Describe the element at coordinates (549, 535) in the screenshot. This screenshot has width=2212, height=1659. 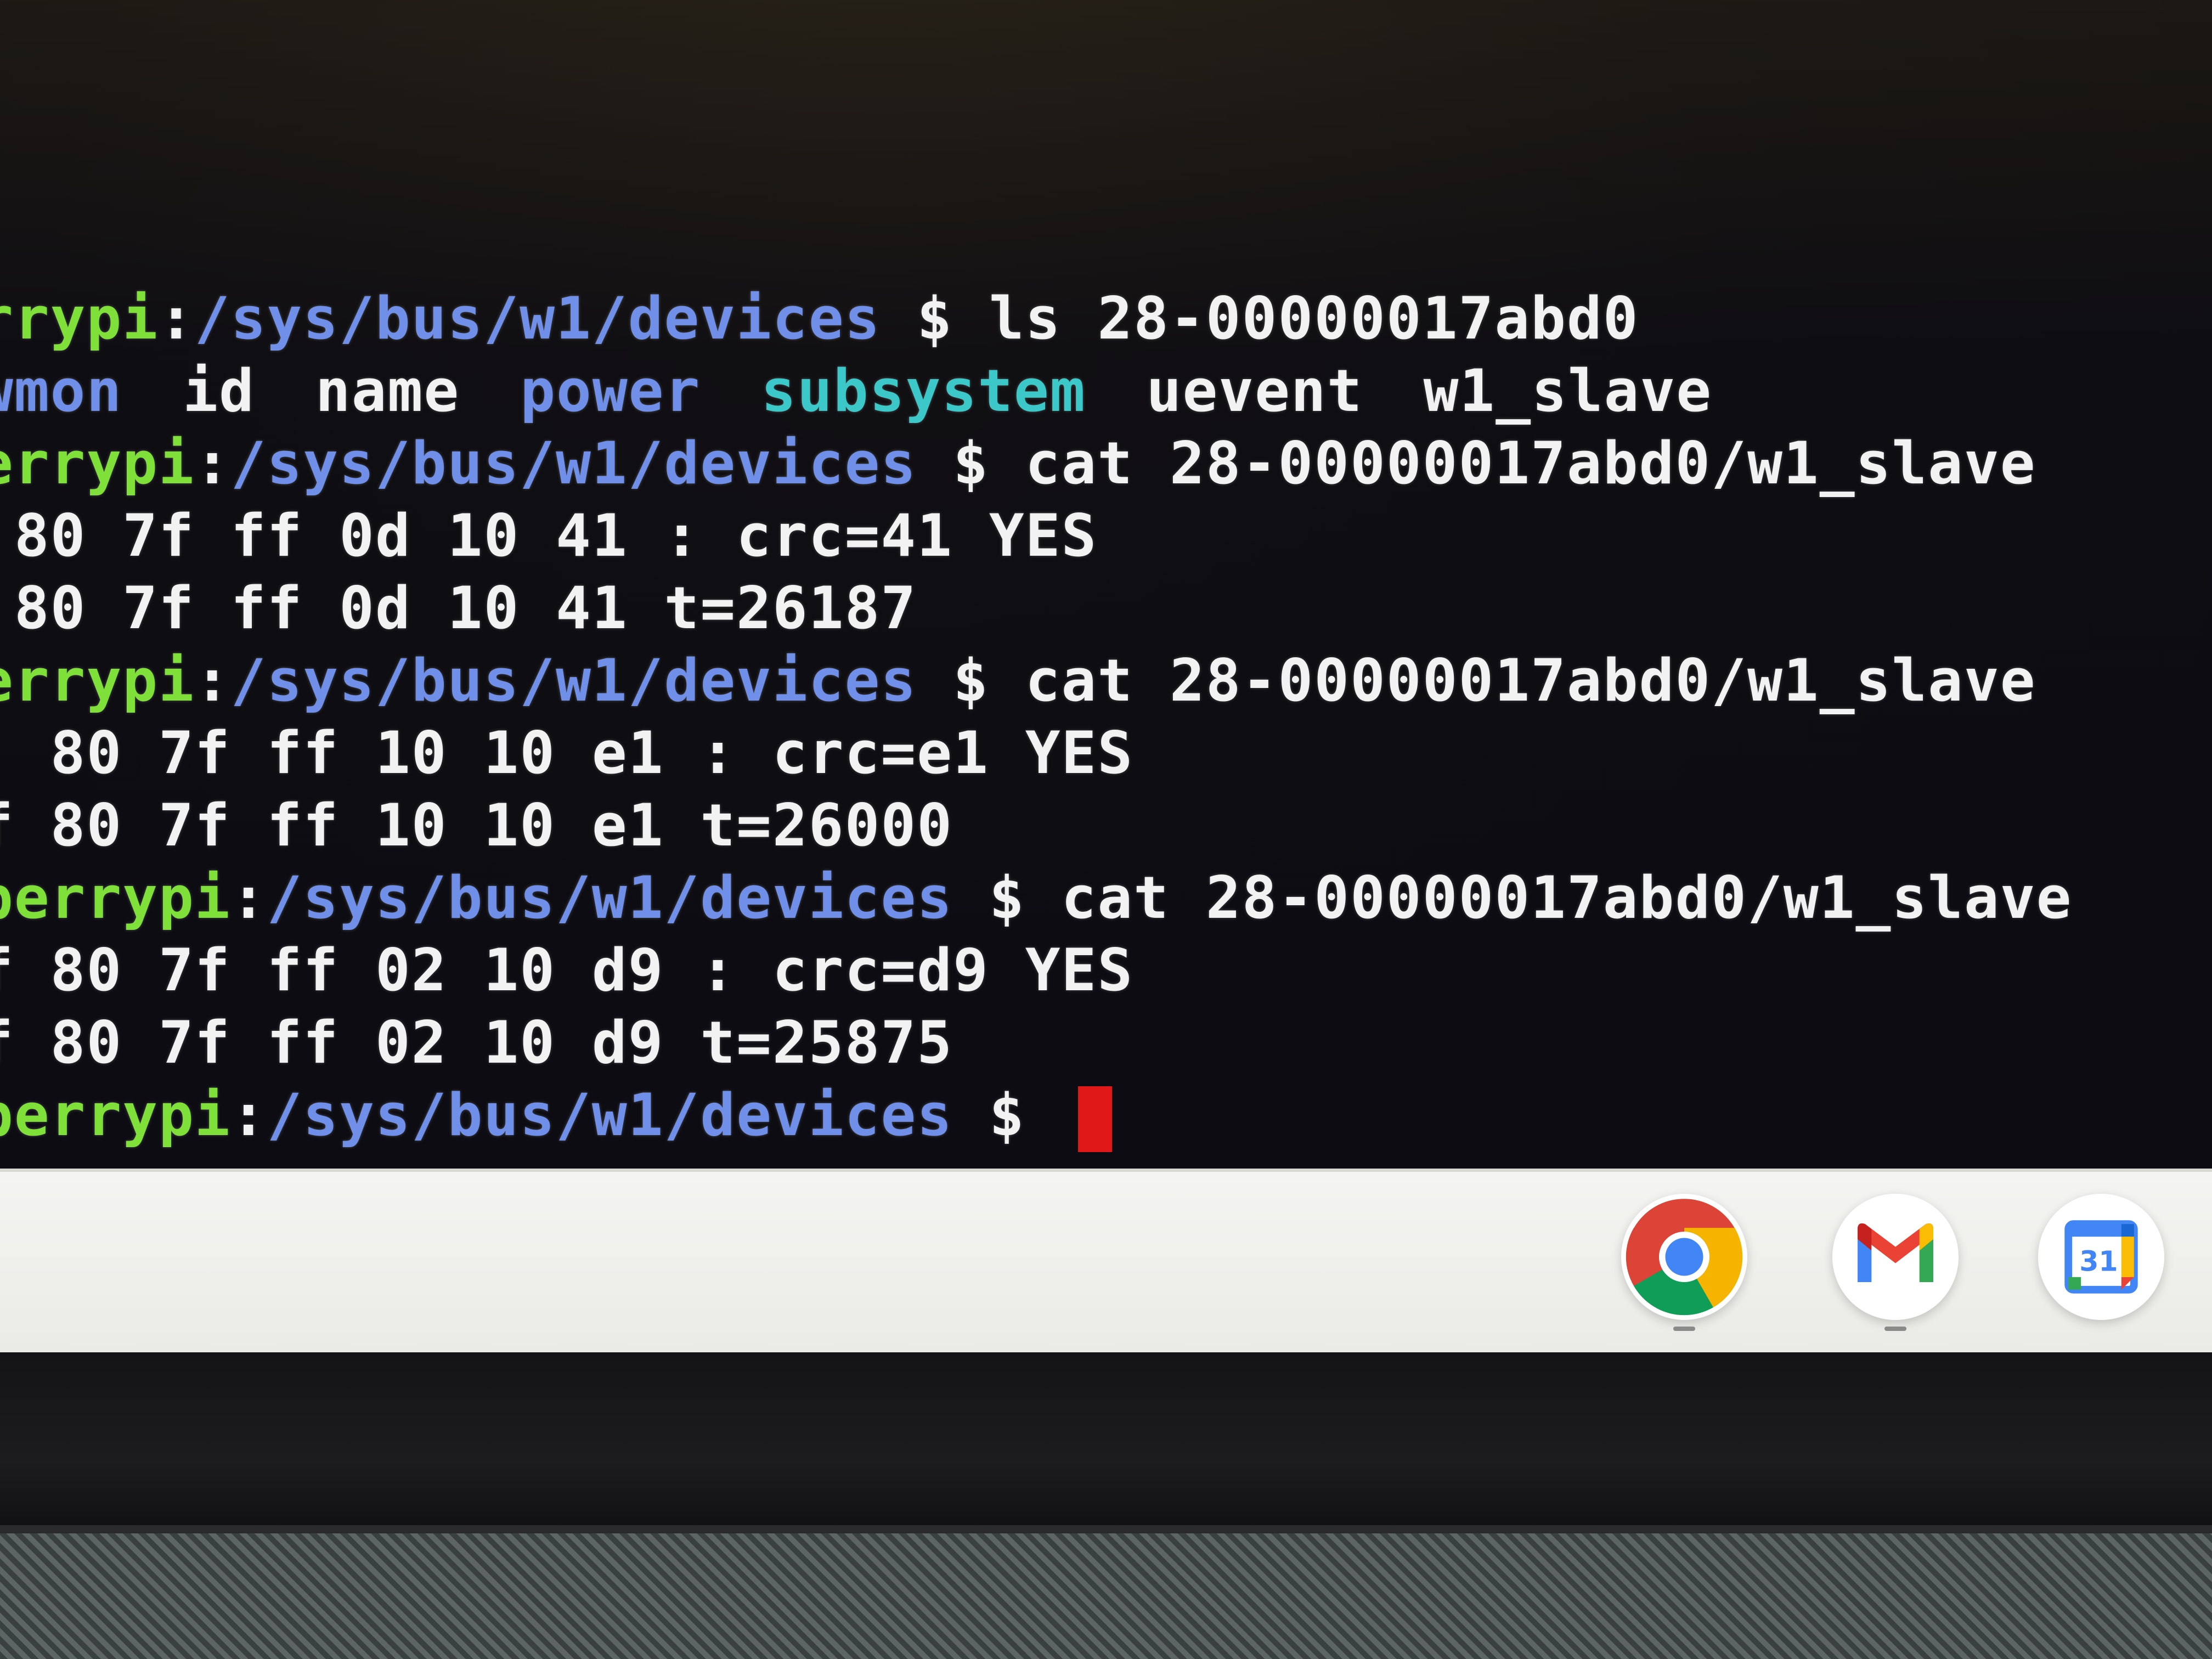
I see `terminal-output-line: 80 7f ff 0d 10 41 : crc=41 YES` at that location.